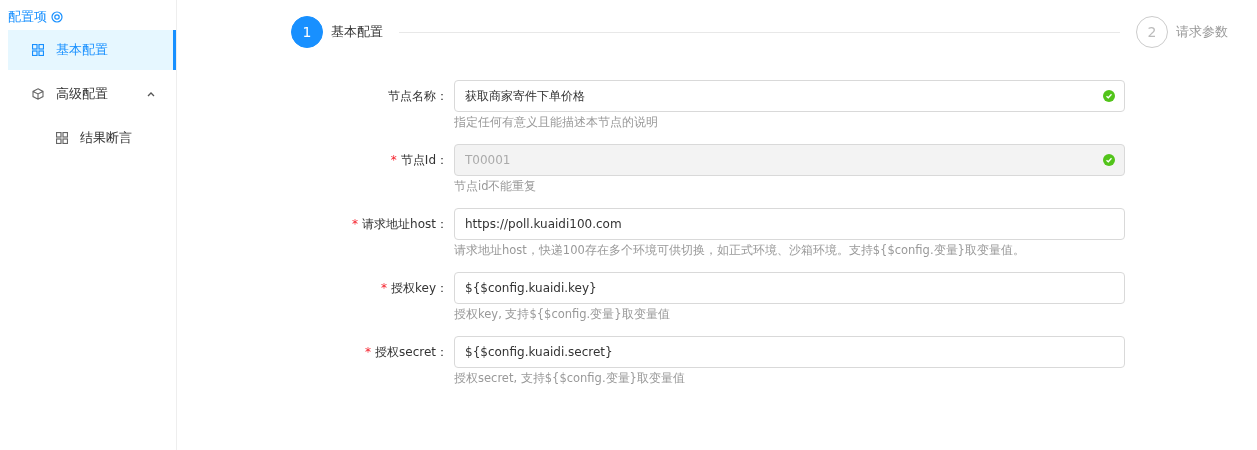  Describe the element at coordinates (789, 96) in the screenshot. I see `input-field: 获取商家寄件下单价格` at that location.